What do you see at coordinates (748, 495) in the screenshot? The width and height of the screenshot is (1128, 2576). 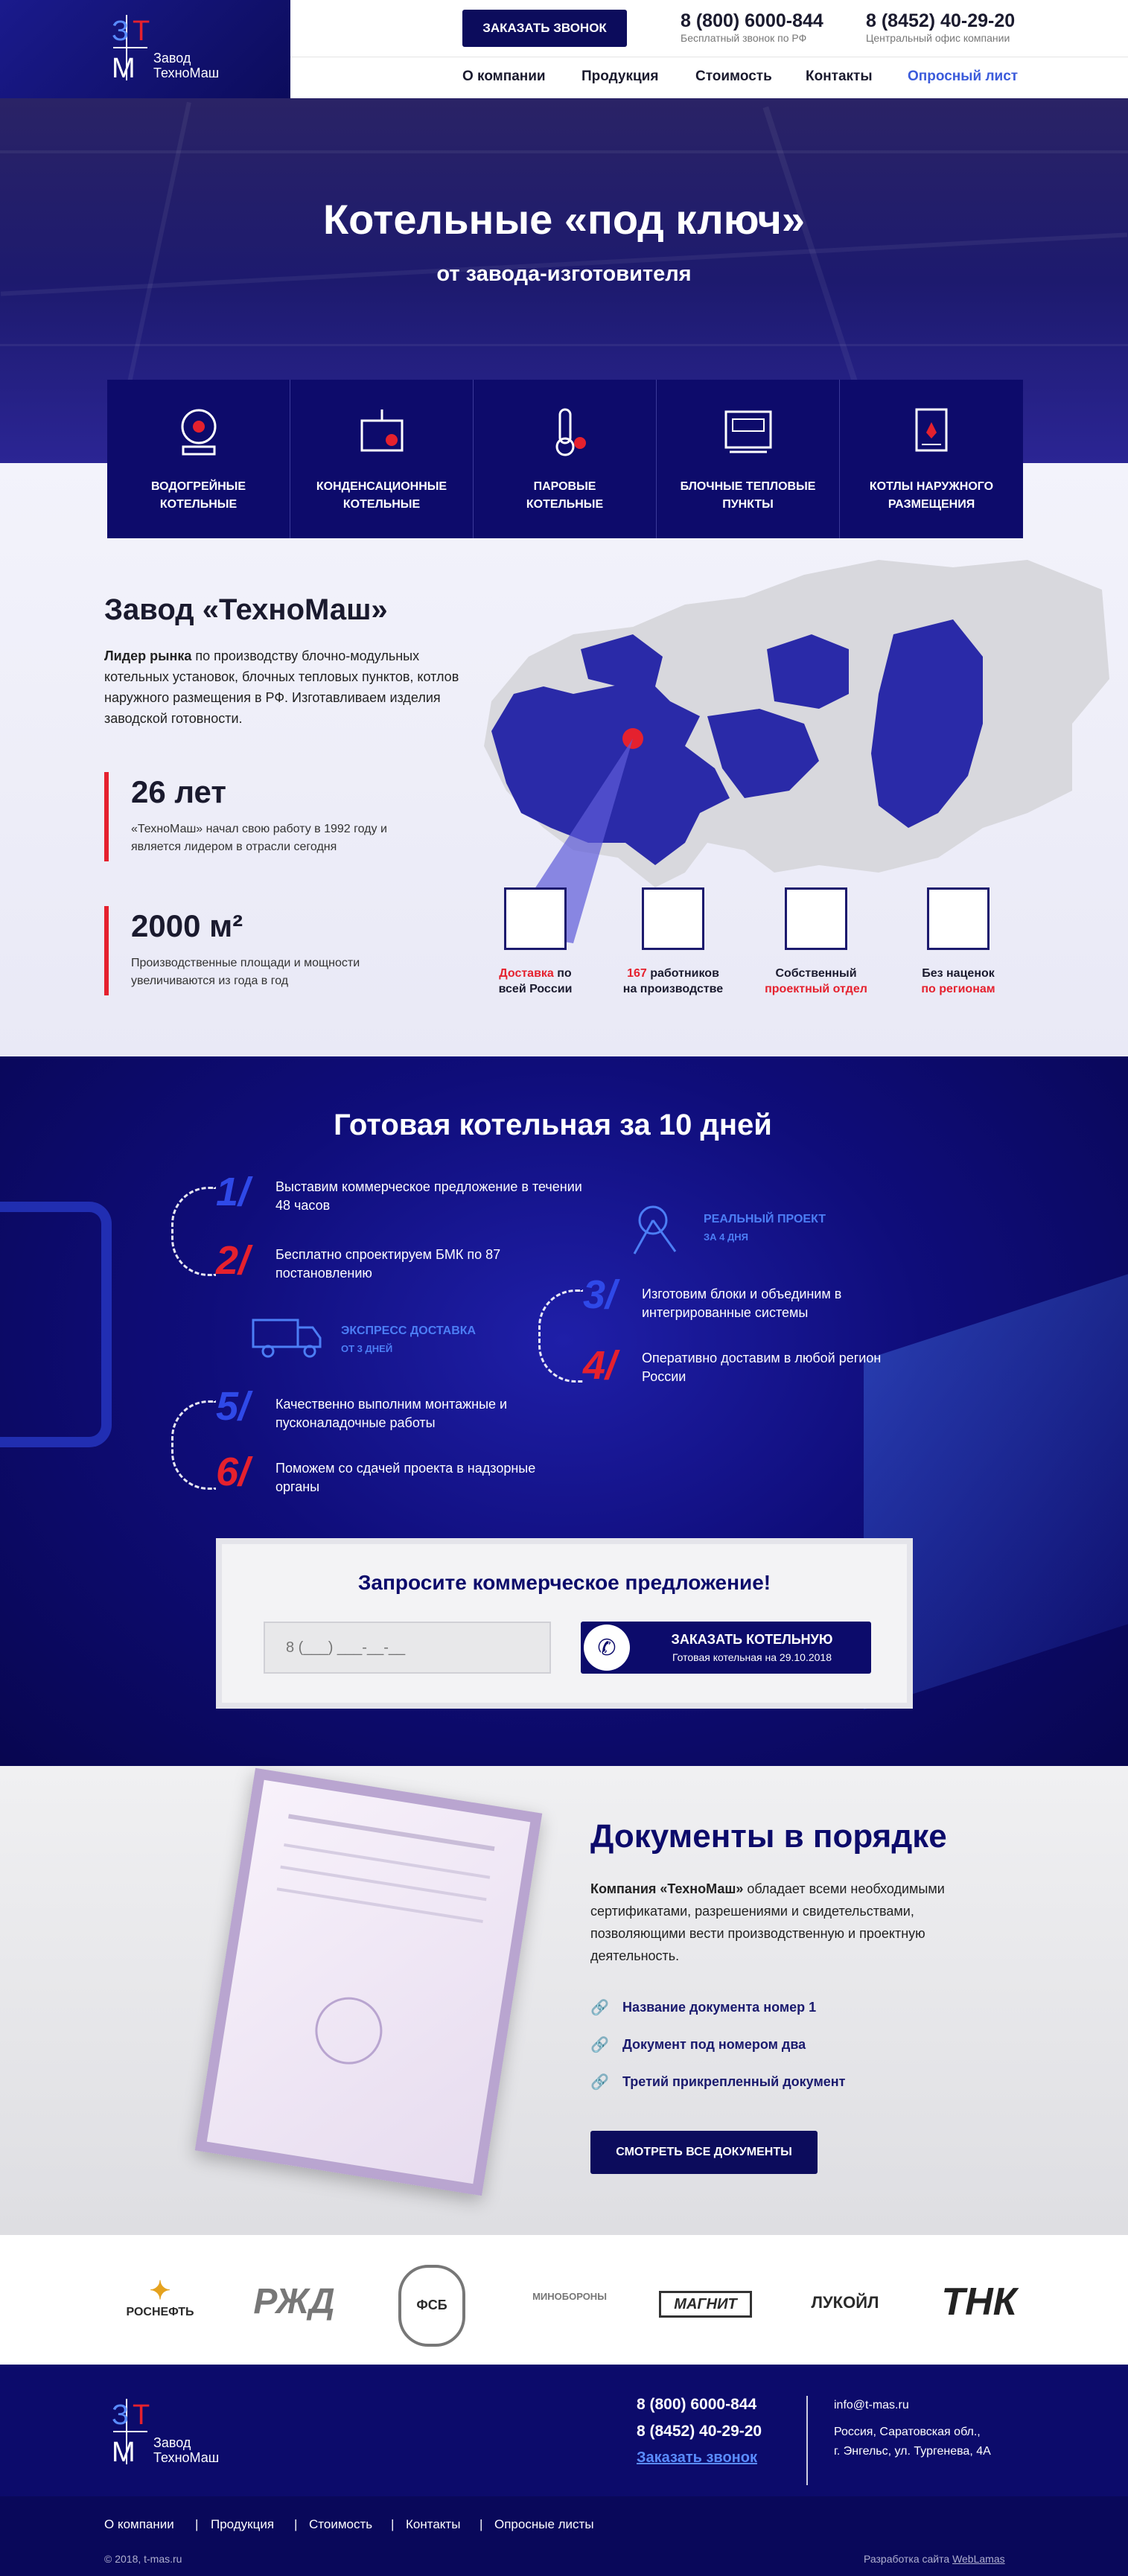 I see `category-label: БЛОЧНЫЕ ТЕПЛОВЫЕ ПУНКТЫ` at bounding box center [748, 495].